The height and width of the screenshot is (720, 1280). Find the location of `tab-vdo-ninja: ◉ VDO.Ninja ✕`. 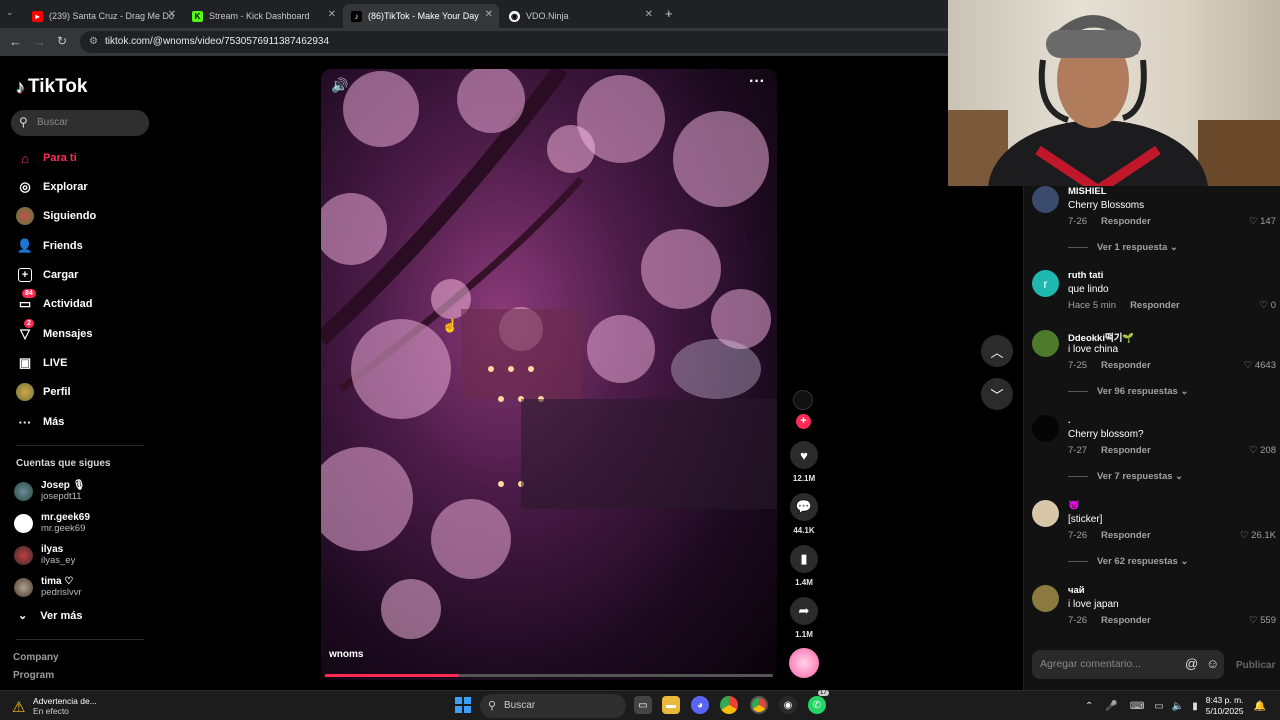

tab-vdo-ninja: ◉ VDO.Ninja ✕ is located at coordinates (580, 16).